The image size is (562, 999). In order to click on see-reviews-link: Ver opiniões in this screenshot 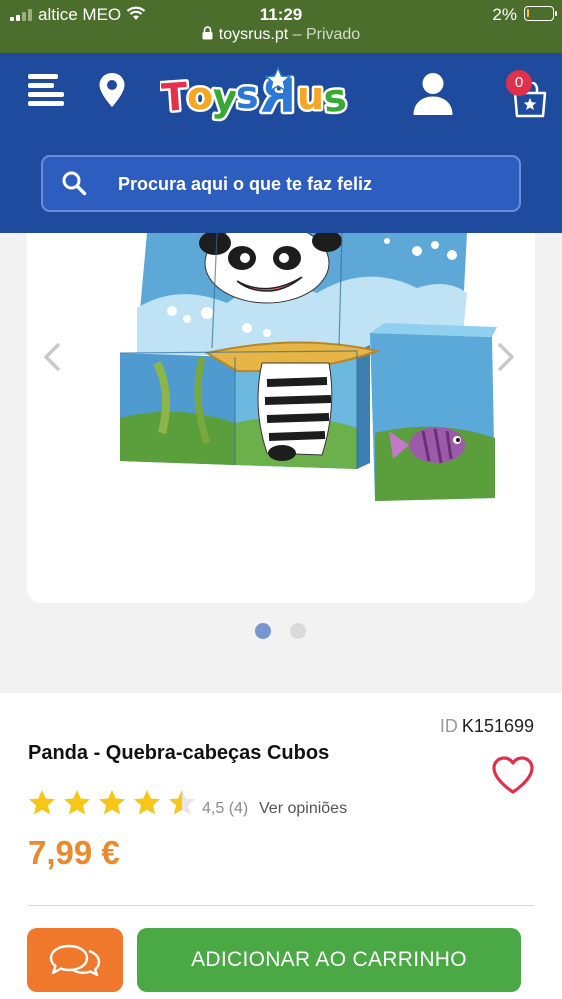, I will do `click(303, 809)`.